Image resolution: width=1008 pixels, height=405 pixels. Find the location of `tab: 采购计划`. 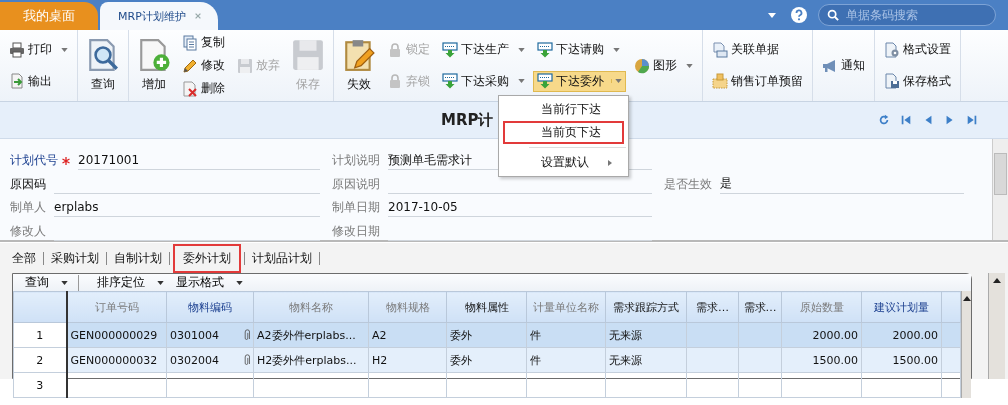

tab: 采购计划 is located at coordinates (75, 258).